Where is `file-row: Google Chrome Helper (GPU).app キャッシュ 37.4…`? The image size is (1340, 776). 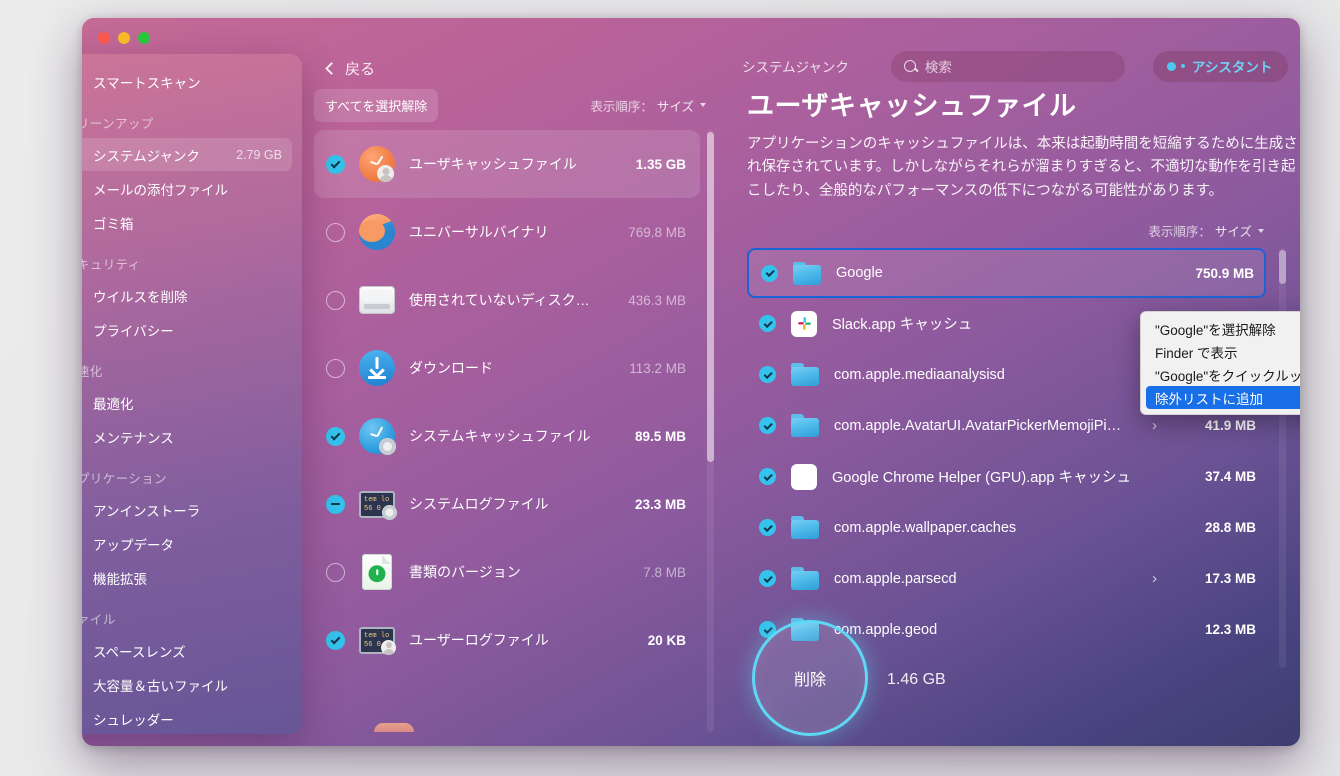
file-row: Google Chrome Helper (GPU).app キャッシュ 37.4… is located at coordinates (1006, 476).